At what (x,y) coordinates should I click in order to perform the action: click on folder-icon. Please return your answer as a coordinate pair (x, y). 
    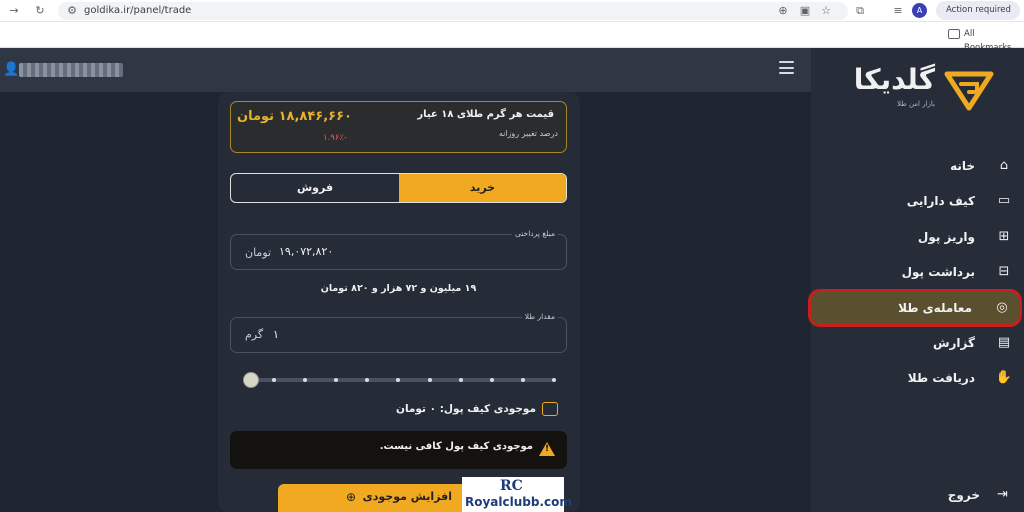
    Looking at the image, I should click on (954, 34).